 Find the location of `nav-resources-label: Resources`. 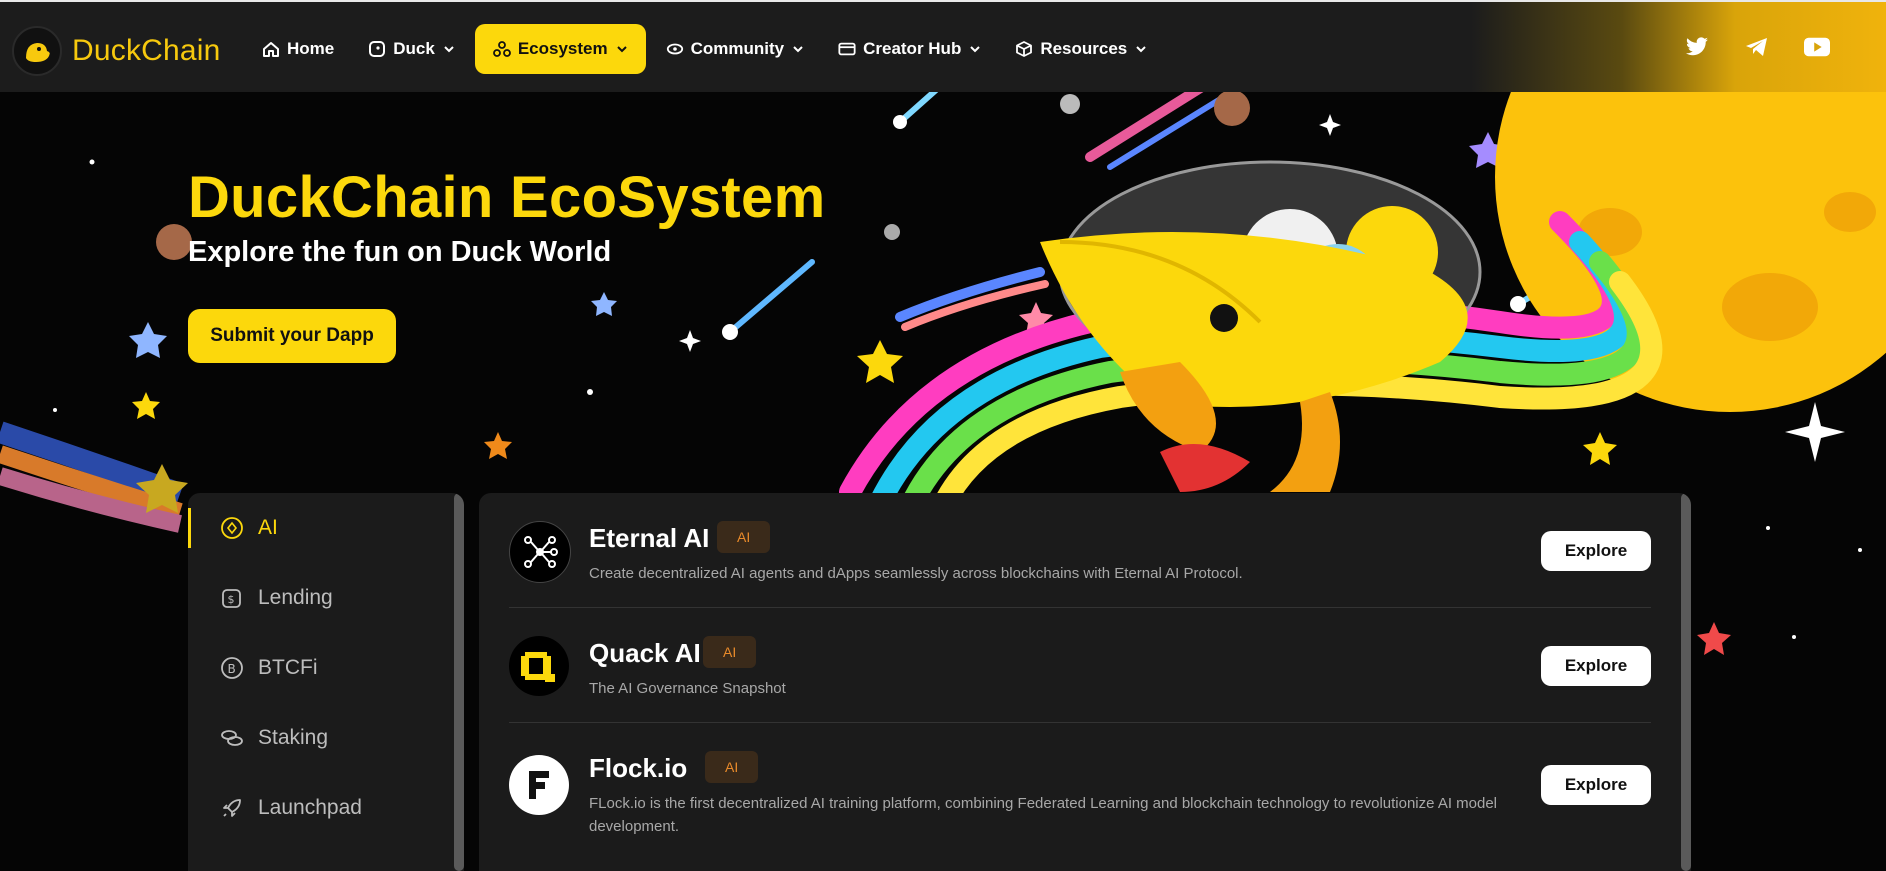

nav-resources-label: Resources is located at coordinates (1084, 48).